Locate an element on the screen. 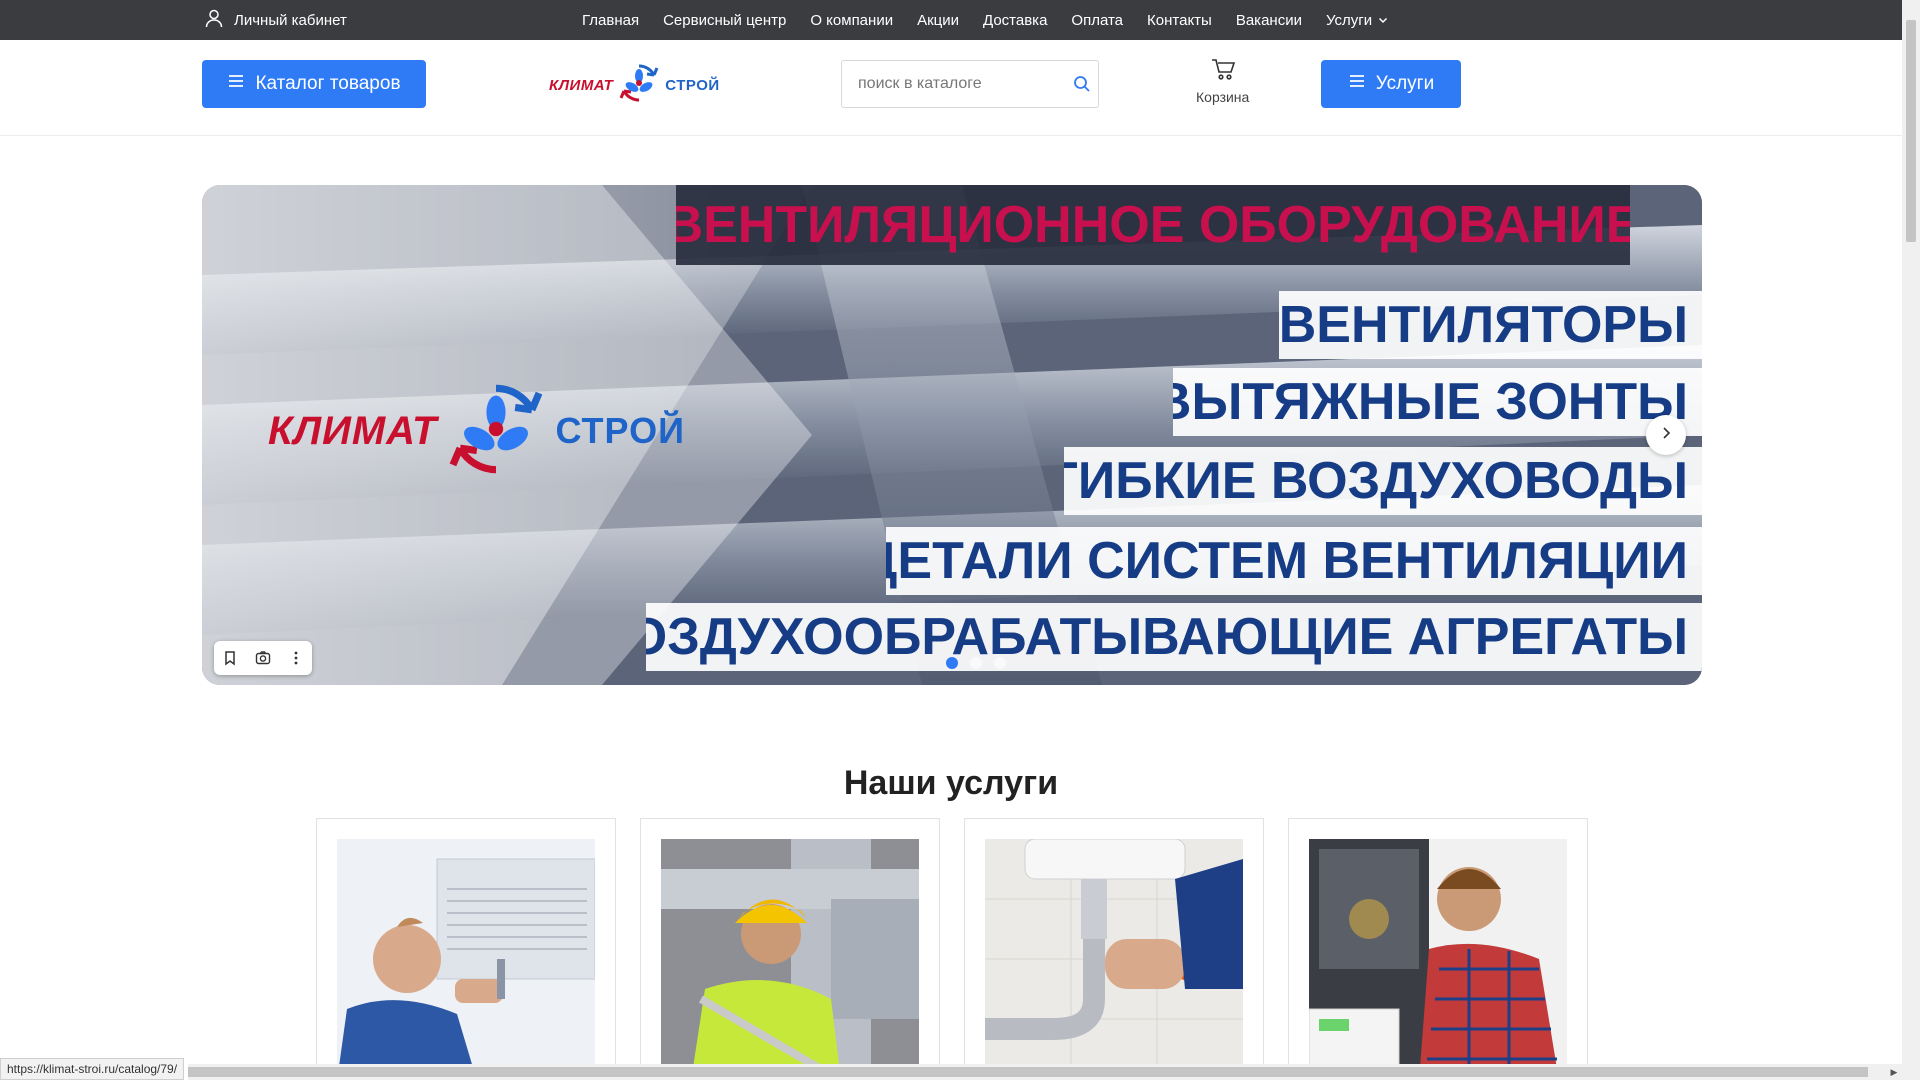 Image resolution: width=1920 pixels, height=1080 pixels. horizontal-scrollbar-thumb is located at coordinates (1028, 1072).